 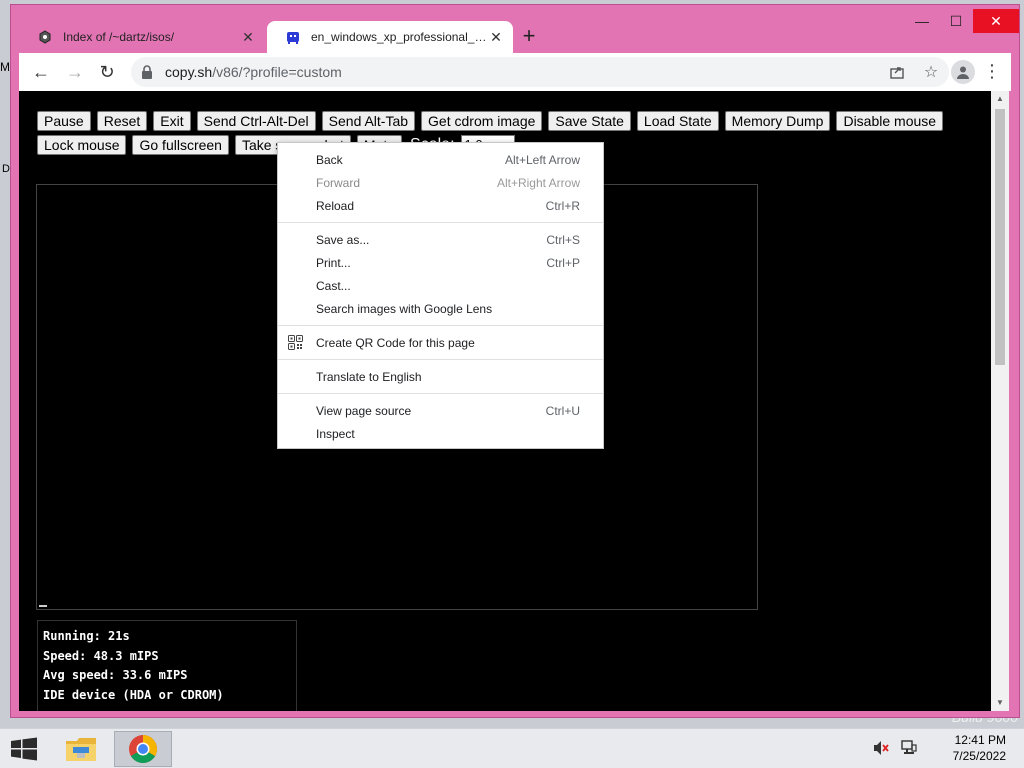 What do you see at coordinates (897, 72) in the screenshot?
I see `share-icon` at bounding box center [897, 72].